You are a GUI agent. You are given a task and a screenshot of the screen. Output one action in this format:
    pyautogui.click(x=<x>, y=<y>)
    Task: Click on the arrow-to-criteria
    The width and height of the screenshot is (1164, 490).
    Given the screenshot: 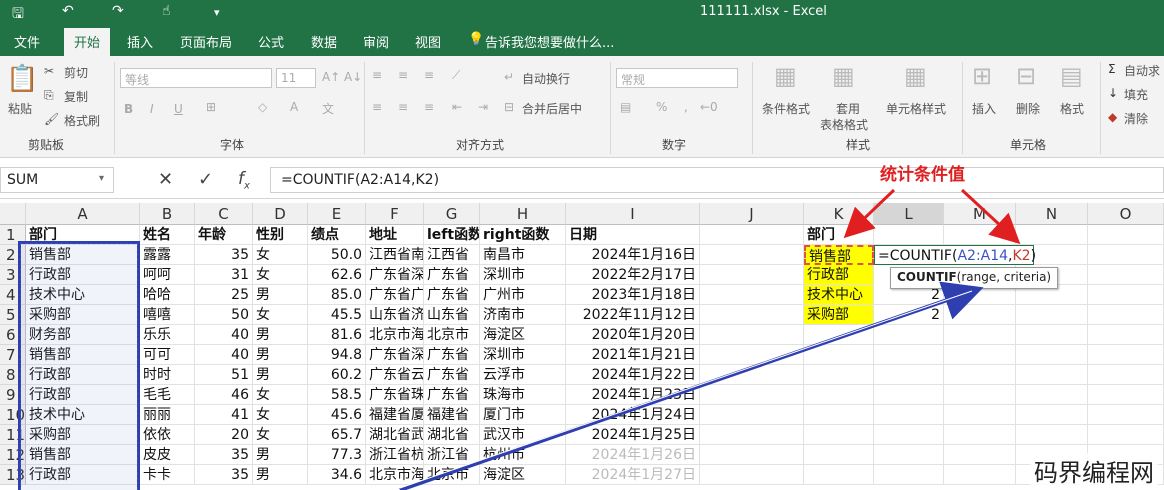 What is the action you would take?
    pyautogui.click(x=990, y=216)
    